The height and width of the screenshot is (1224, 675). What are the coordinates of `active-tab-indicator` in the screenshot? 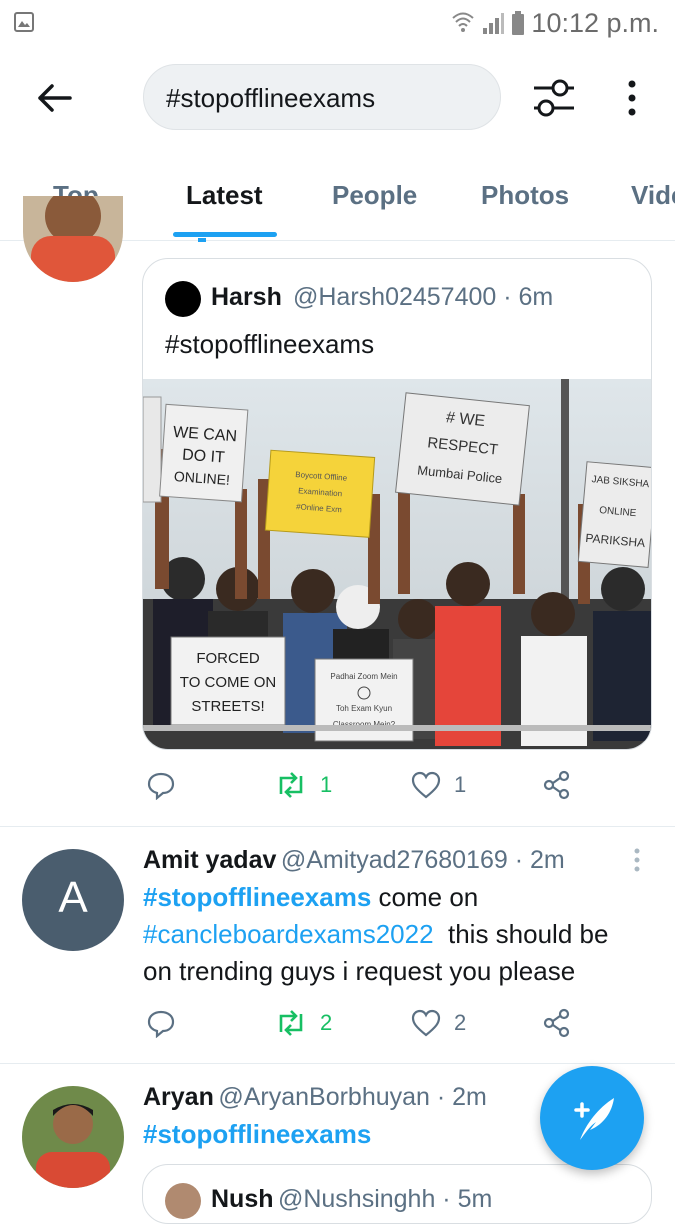 It's located at (225, 234).